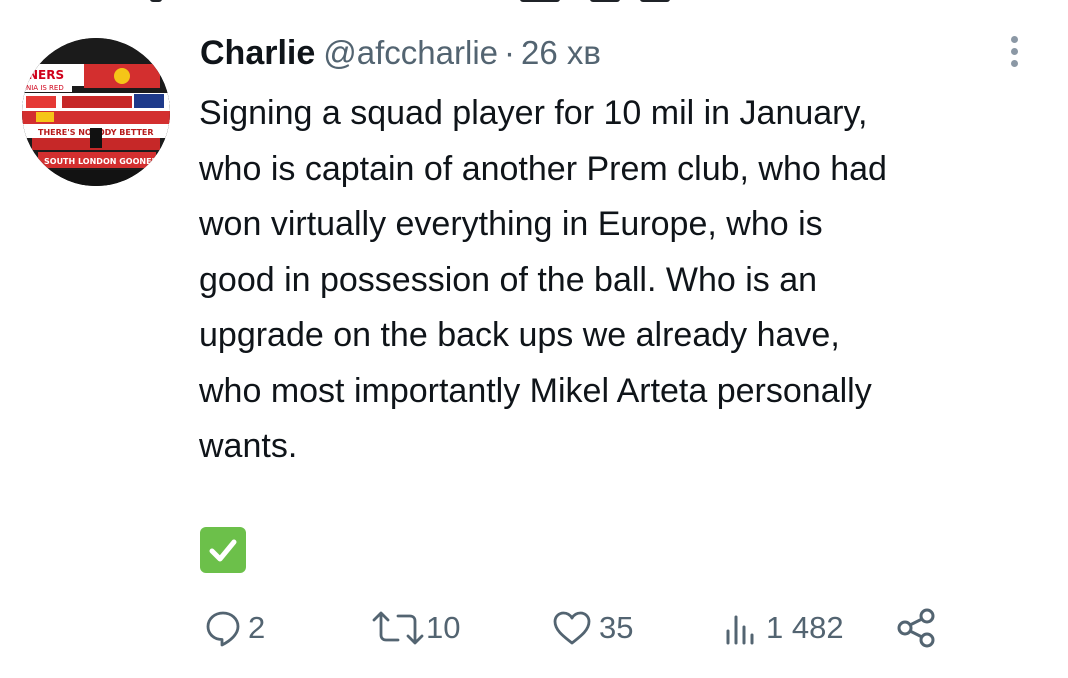 The width and height of the screenshot is (1068, 678). What do you see at coordinates (398, 628) in the screenshot?
I see `retweet-icon` at bounding box center [398, 628].